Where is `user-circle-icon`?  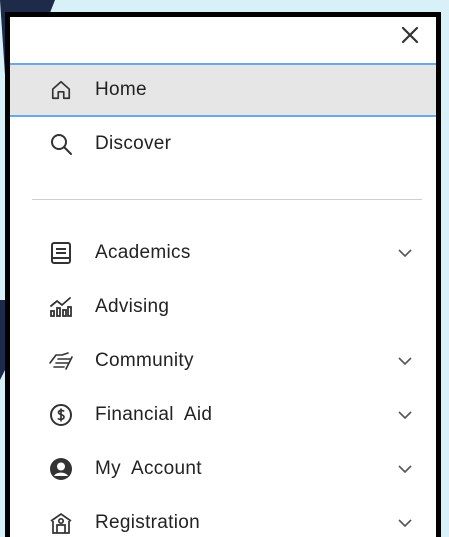 user-circle-icon is located at coordinates (61, 469).